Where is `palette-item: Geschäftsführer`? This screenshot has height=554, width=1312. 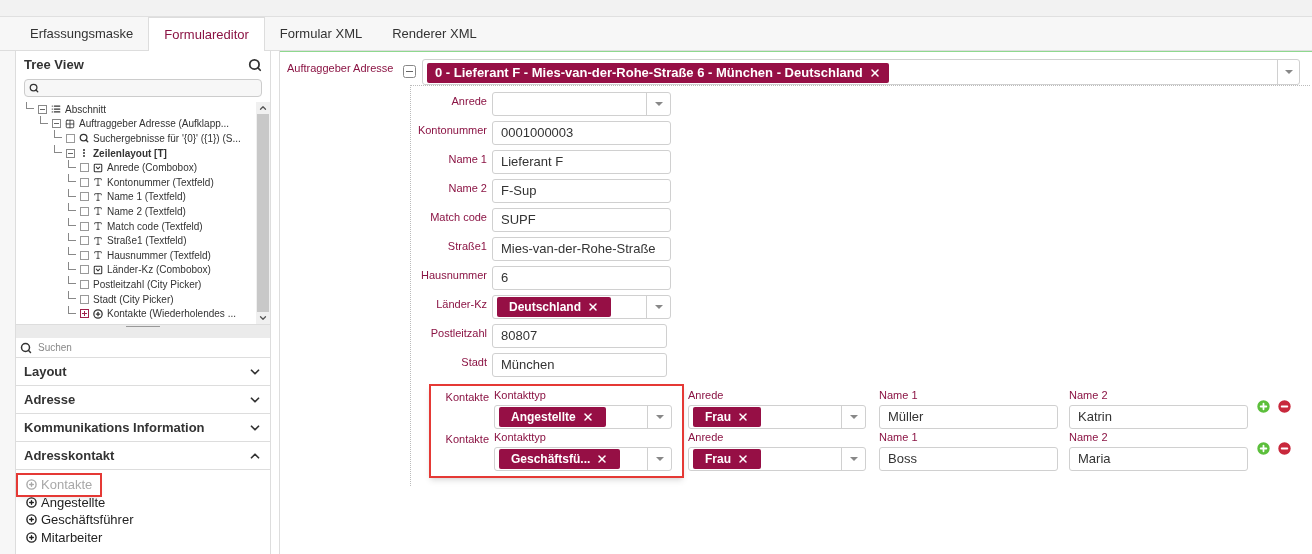 palette-item: Geschäftsführer is located at coordinates (80, 520).